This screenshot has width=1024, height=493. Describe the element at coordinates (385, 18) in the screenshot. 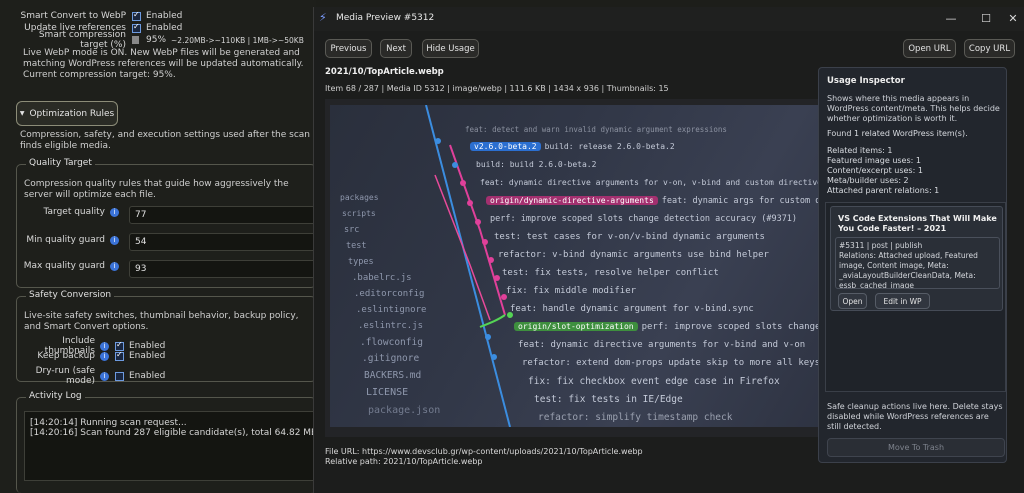

I see `dialog-title: Media Preview #5312` at that location.